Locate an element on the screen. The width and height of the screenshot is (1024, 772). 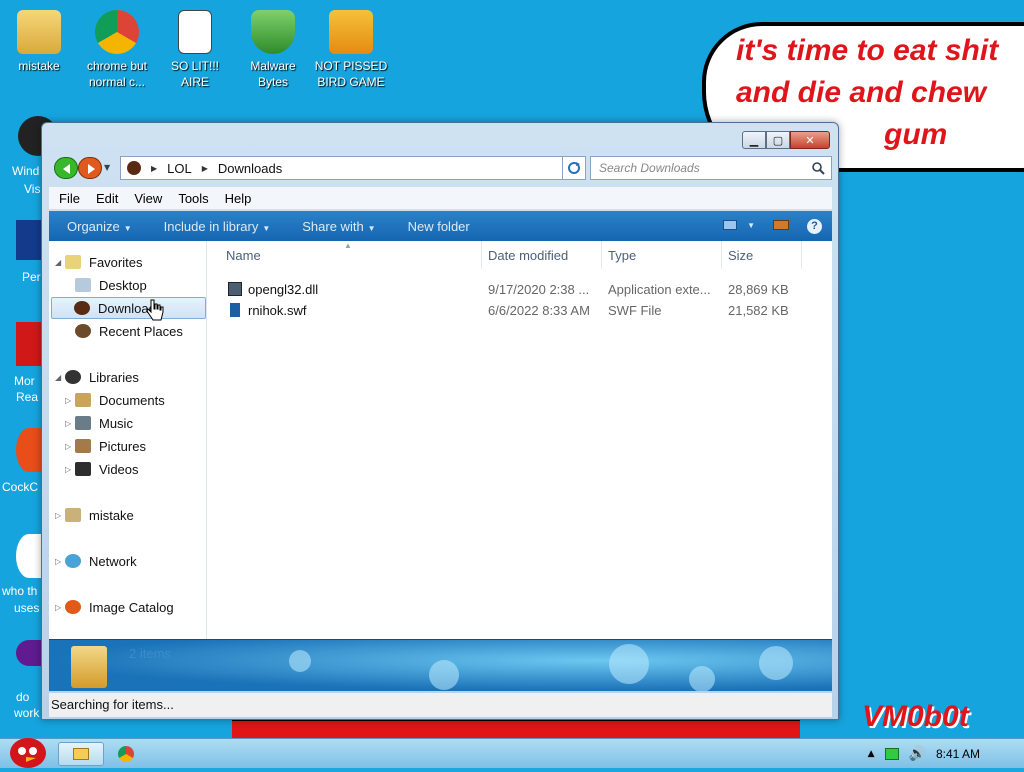
refresh-button is located at coordinates (574, 168).